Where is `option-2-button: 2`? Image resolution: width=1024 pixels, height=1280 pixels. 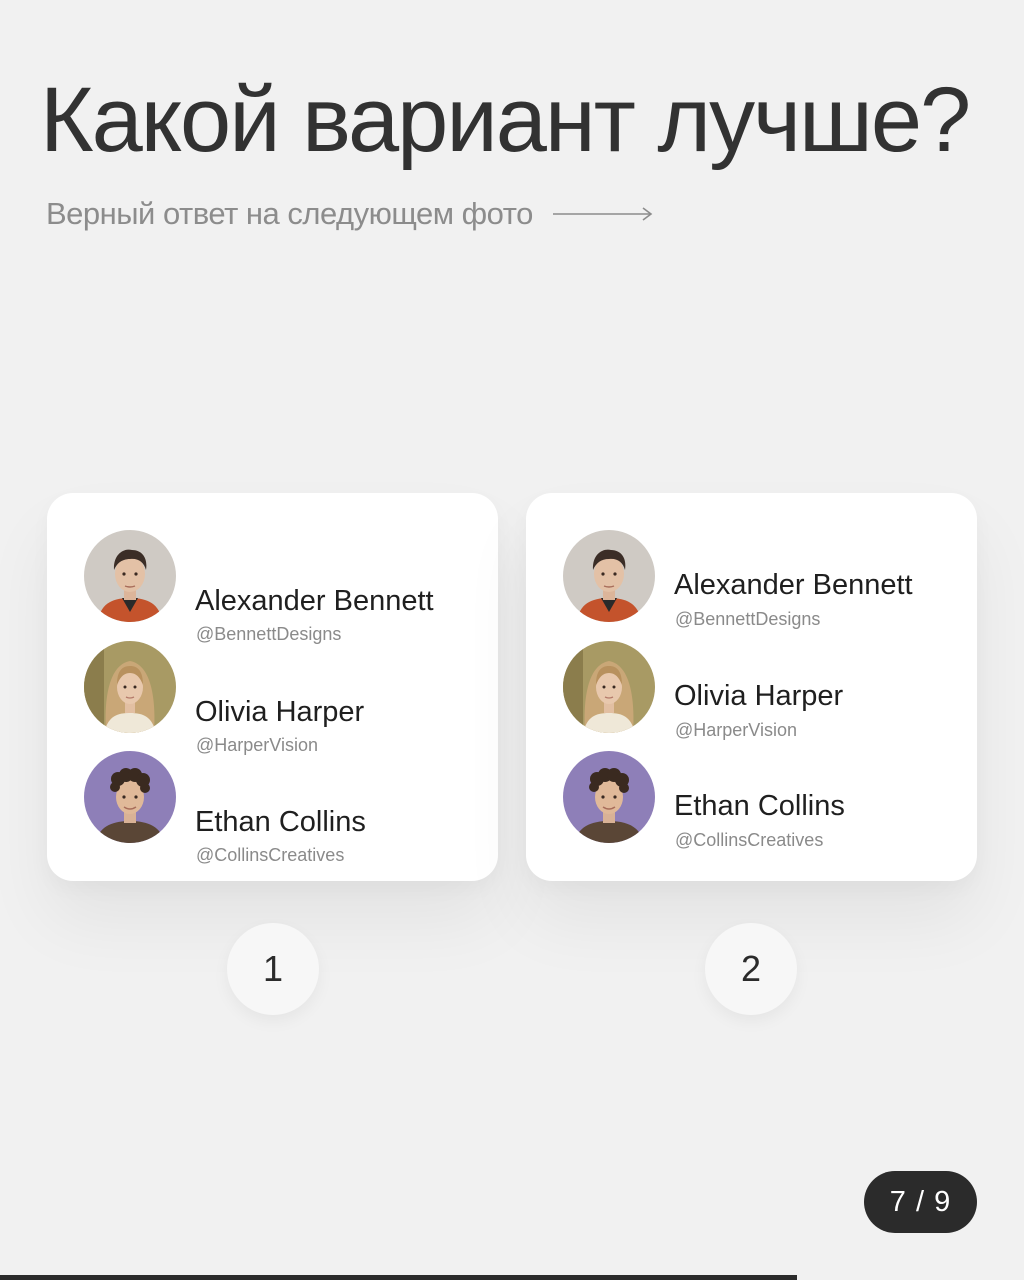
option-2-button: 2 is located at coordinates (751, 969).